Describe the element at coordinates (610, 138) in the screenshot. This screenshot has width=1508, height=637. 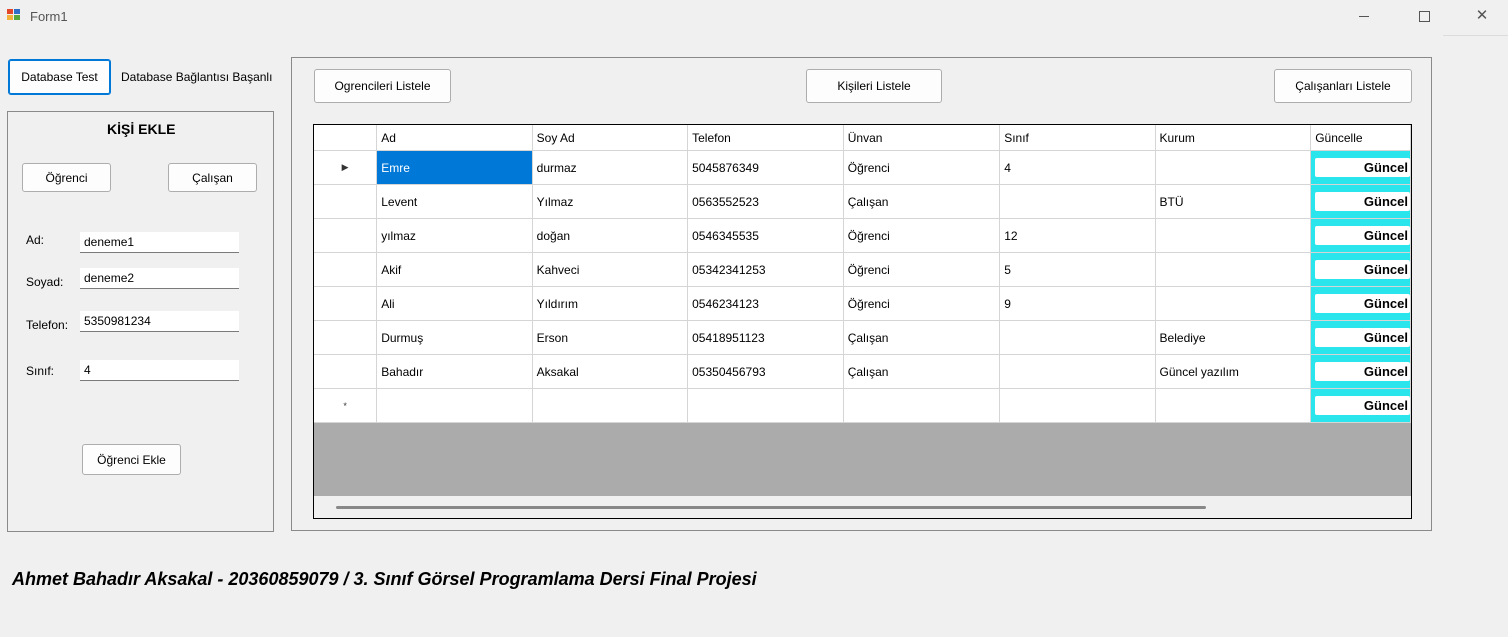
I see `column-header: Soy Ad` at that location.